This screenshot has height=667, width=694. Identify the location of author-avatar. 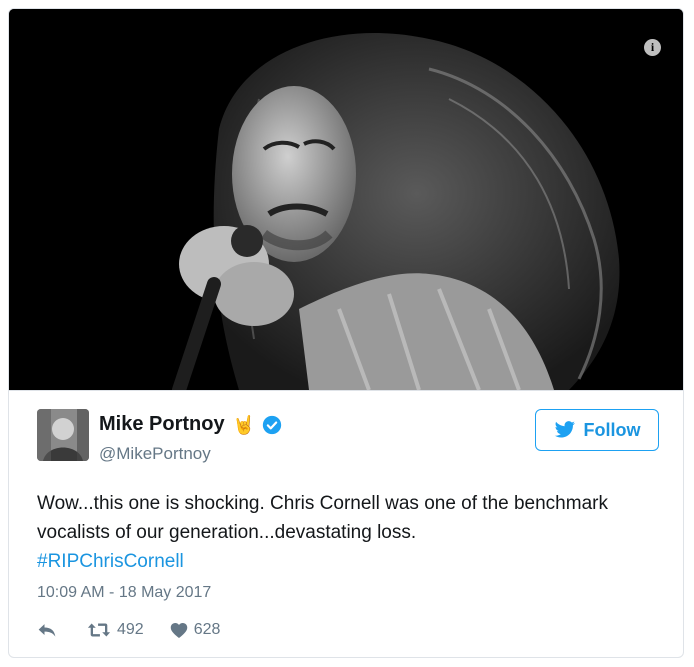
(63, 435).